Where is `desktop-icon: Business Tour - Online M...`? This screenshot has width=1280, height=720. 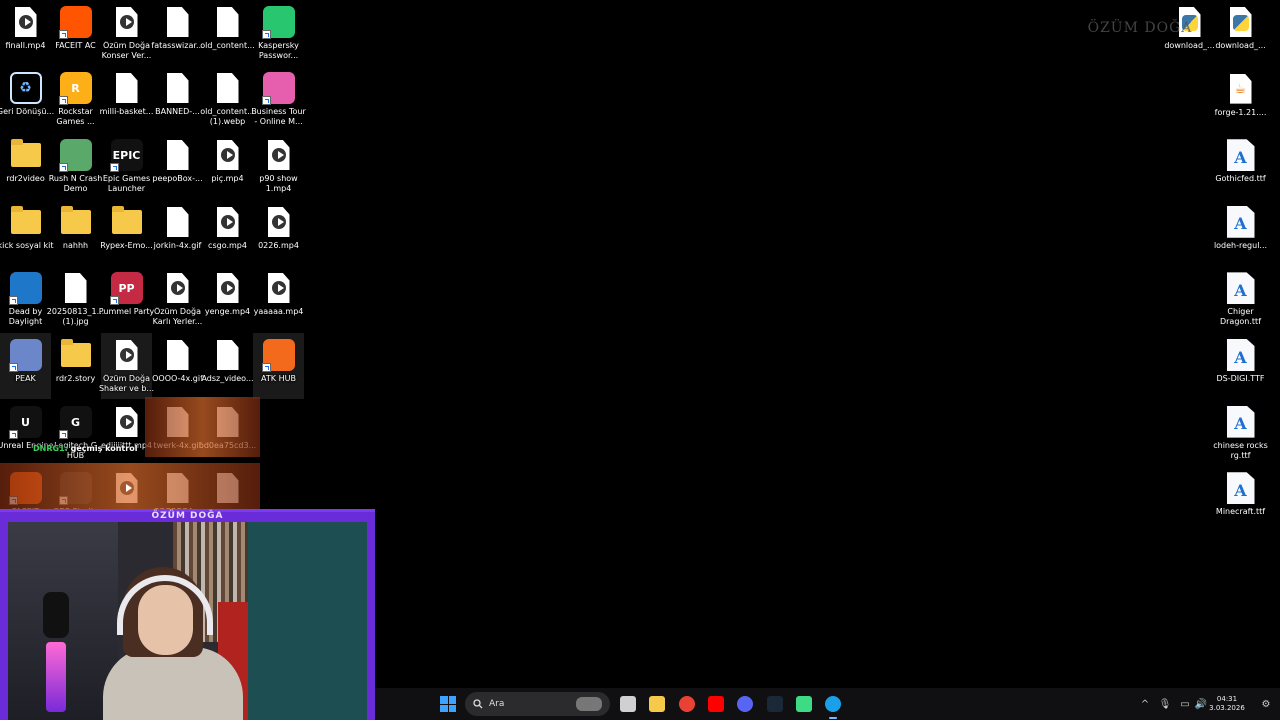 desktop-icon: Business Tour - Online M... is located at coordinates (278, 99).